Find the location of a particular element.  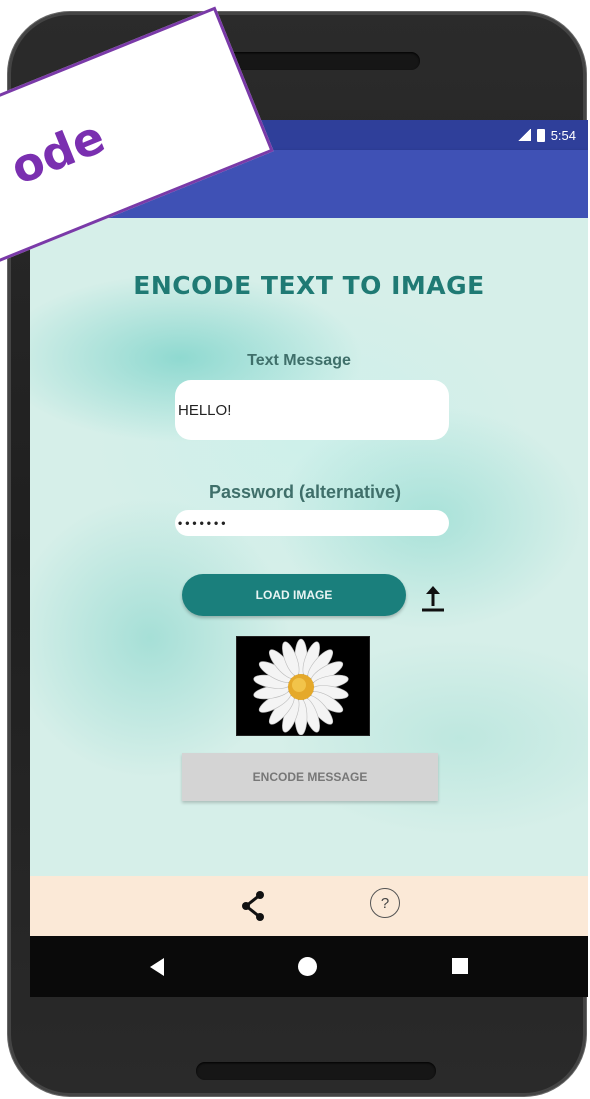

password-input: ••••••• is located at coordinates (312, 523).